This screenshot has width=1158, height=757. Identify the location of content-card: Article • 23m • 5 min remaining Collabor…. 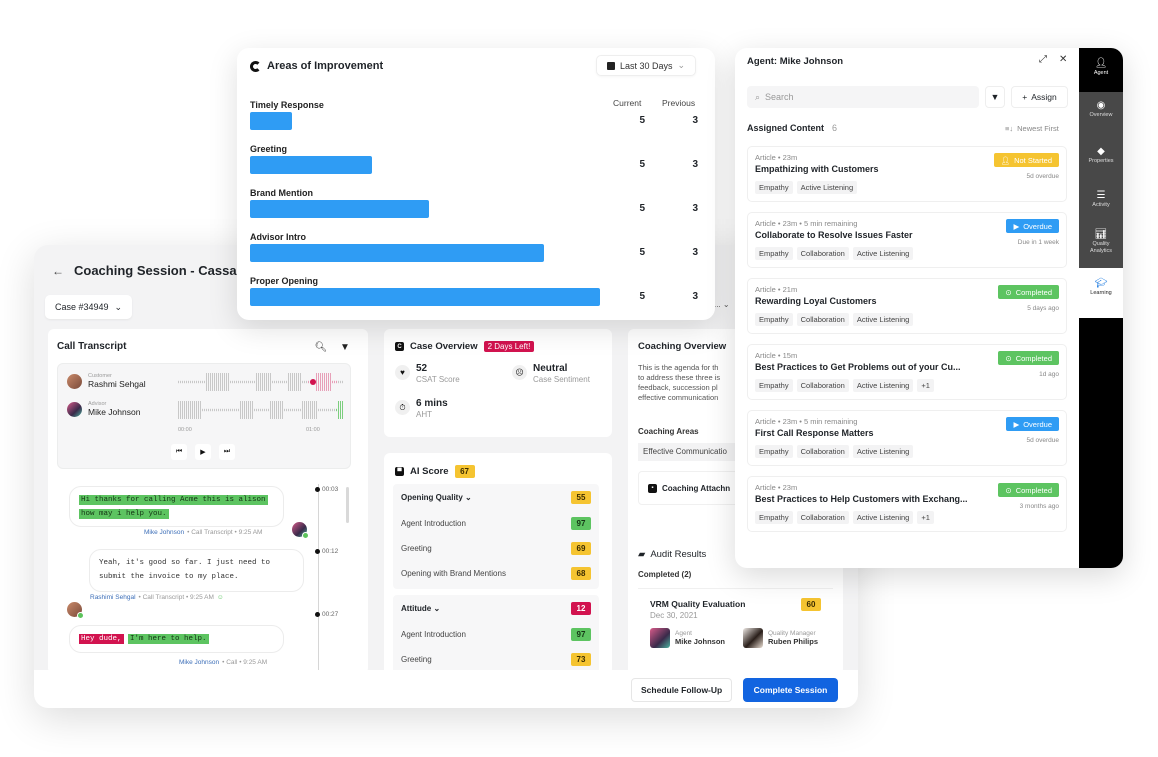
(907, 240).